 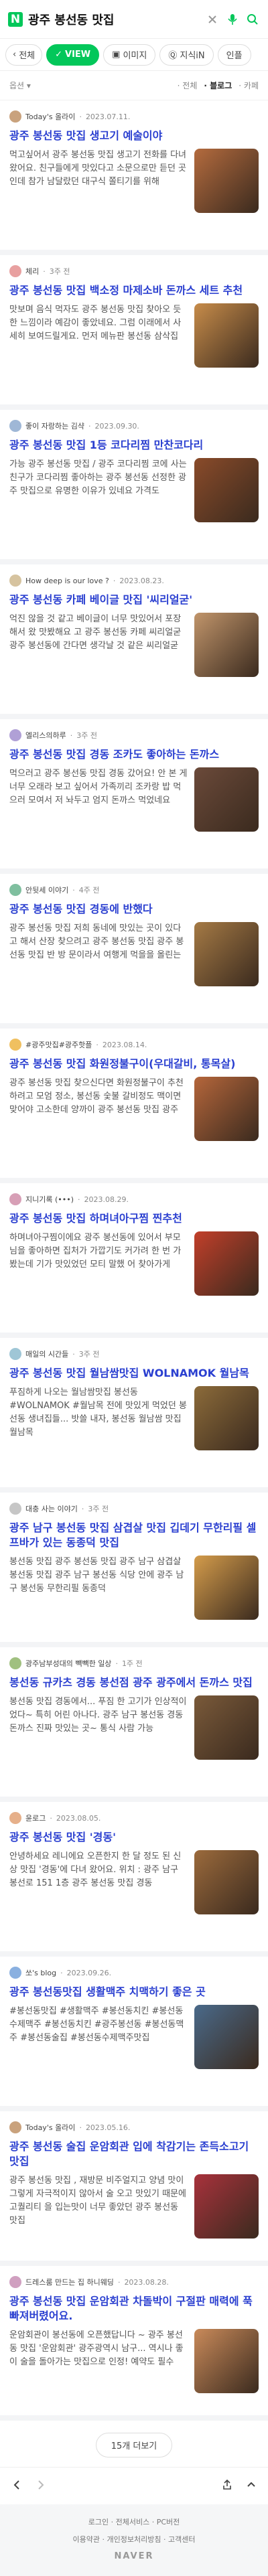 What do you see at coordinates (40, 1973) in the screenshot?
I see `post-author: 쏘's blog` at bounding box center [40, 1973].